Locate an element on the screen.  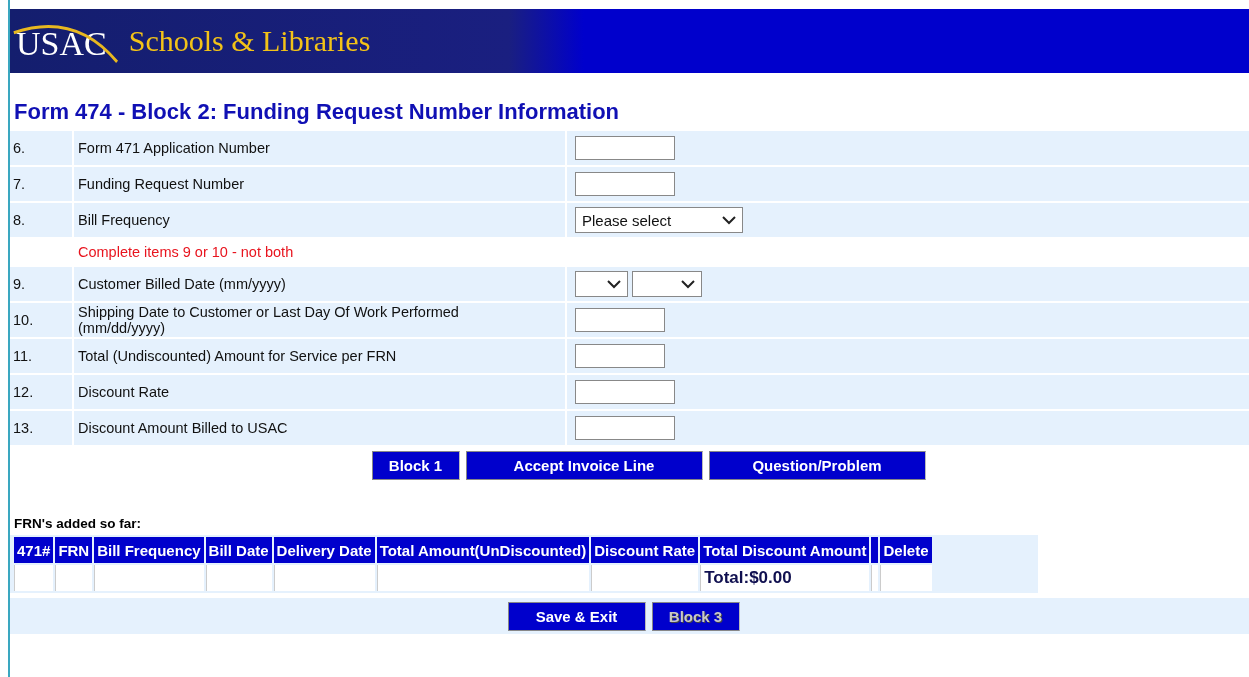
item-number: 7. is located at coordinates (19, 184).